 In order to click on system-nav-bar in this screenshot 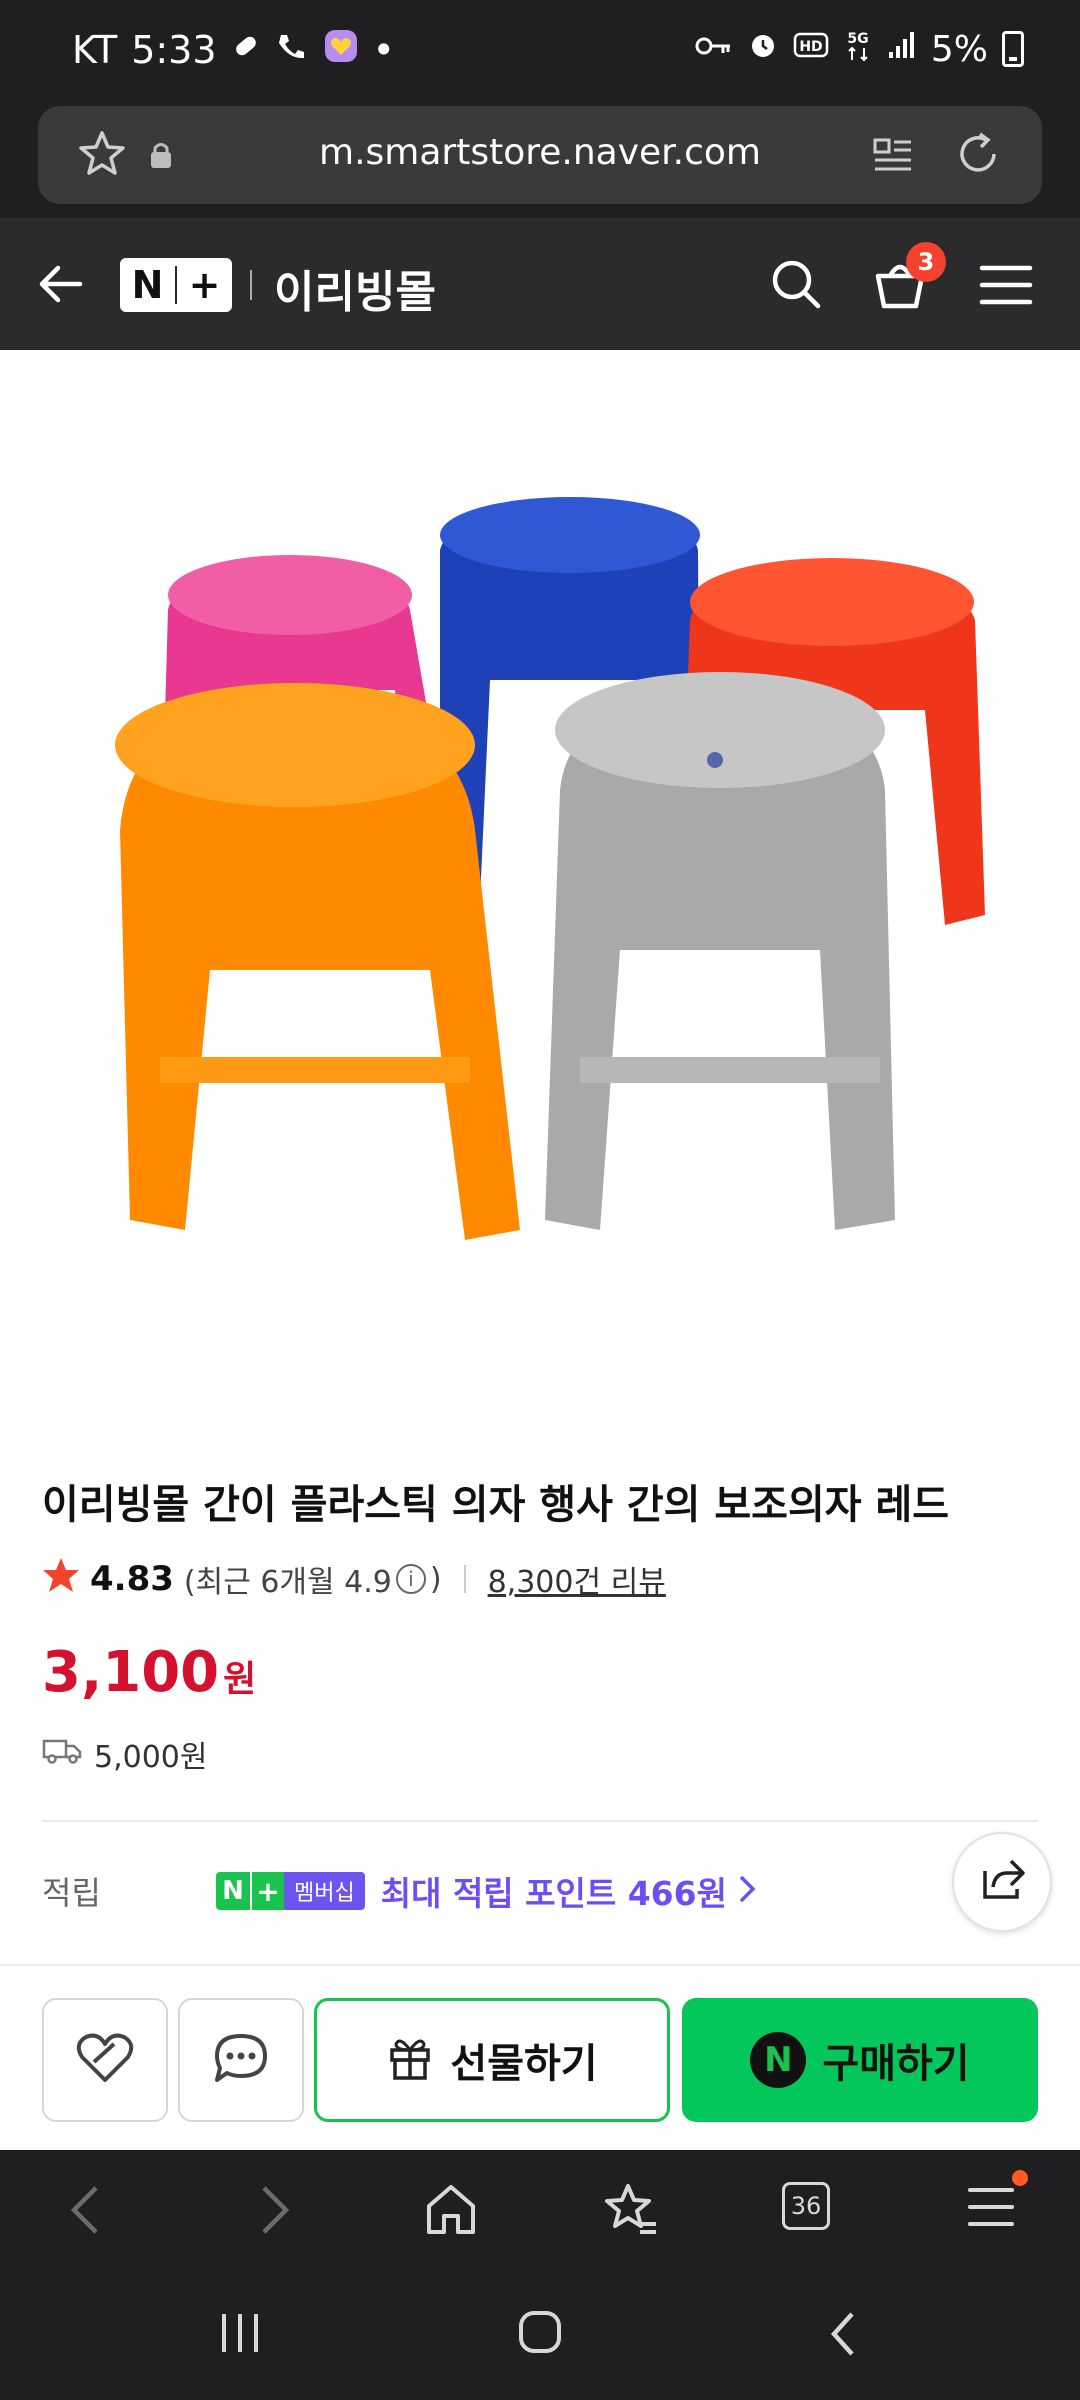, I will do `click(540, 2335)`.